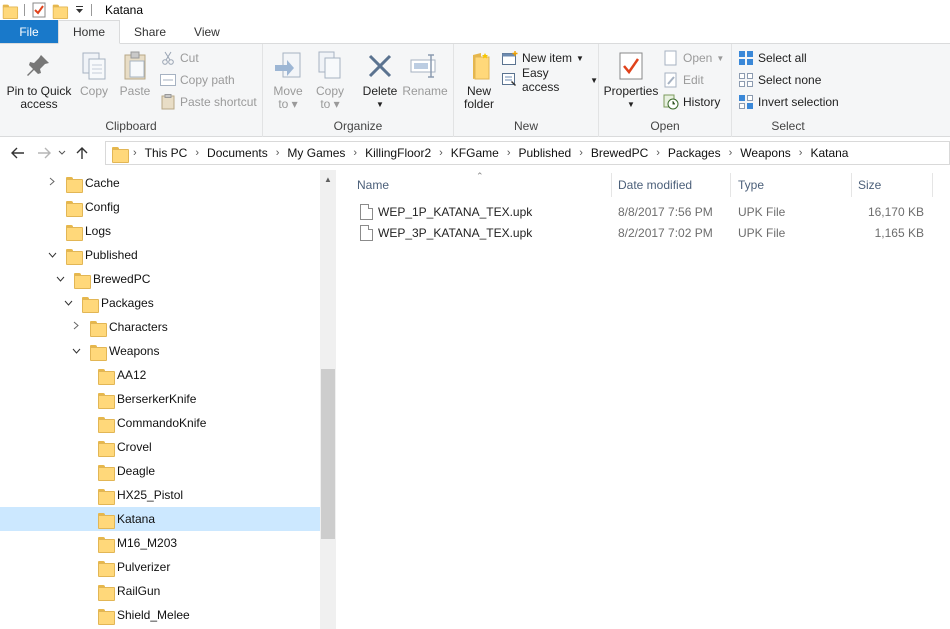 Image resolution: width=950 pixels, height=629 pixels. What do you see at coordinates (665, 126) in the screenshot?
I see `open-group-label: Open` at bounding box center [665, 126].